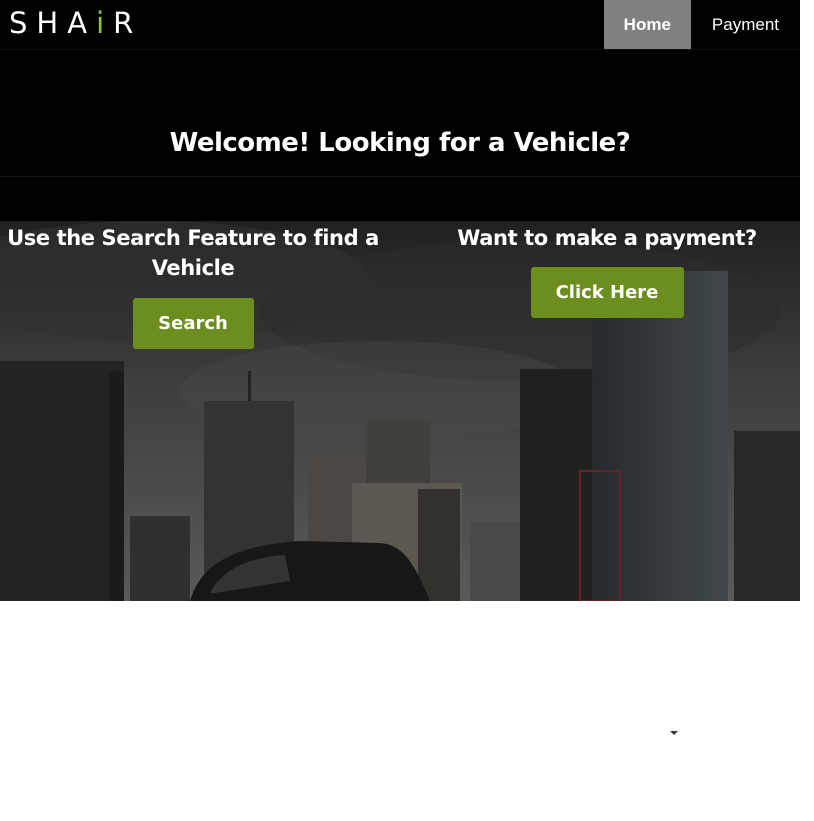 The width and height of the screenshot is (814, 821). I want to click on main-nav: Home Payment, so click(701, 24).